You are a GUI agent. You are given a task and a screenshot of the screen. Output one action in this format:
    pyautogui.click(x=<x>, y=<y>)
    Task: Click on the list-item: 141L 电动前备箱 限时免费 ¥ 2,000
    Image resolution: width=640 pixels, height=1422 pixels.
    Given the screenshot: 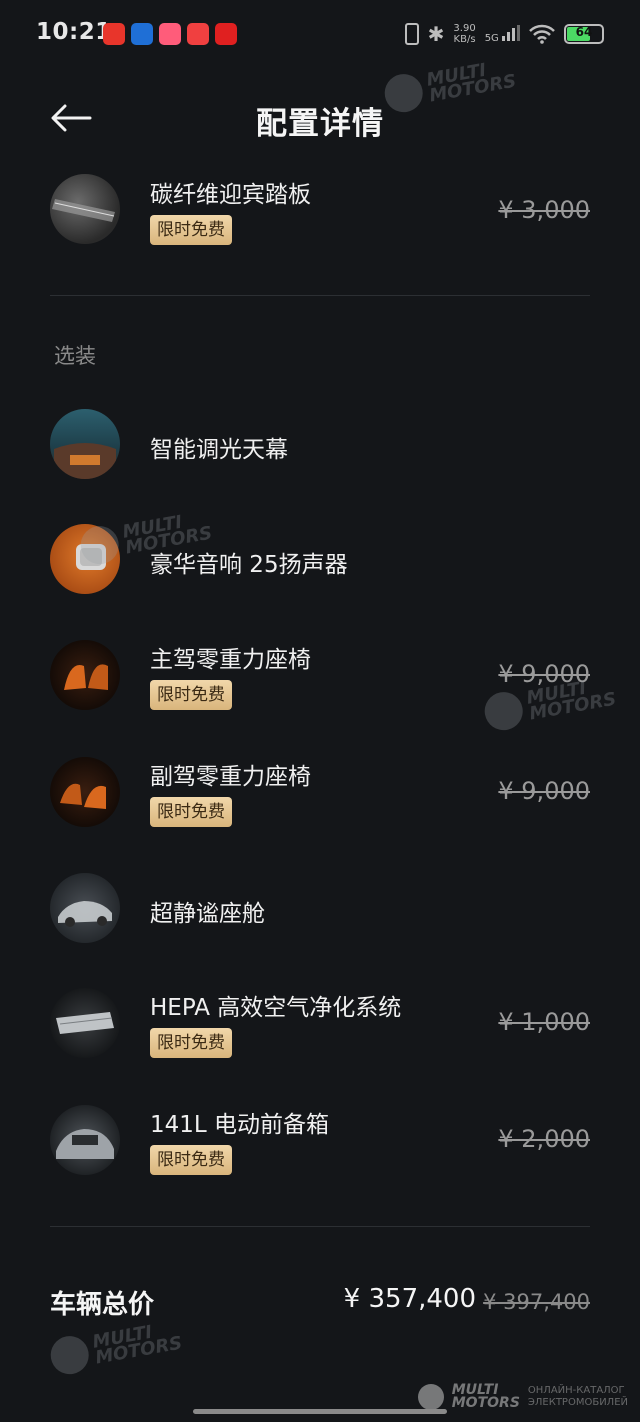 What is the action you would take?
    pyautogui.click(x=320, y=1143)
    